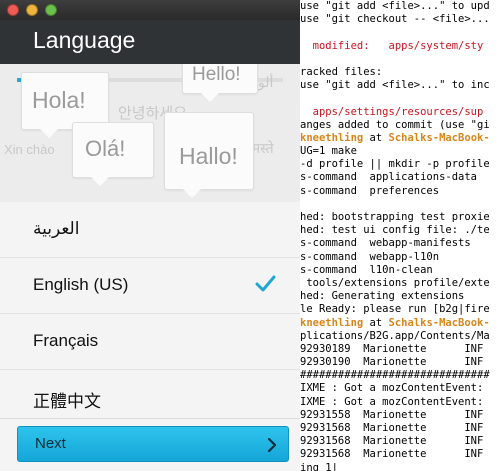  What do you see at coordinates (328, 151) in the screenshot?
I see `terminal-text: UG=1 make` at bounding box center [328, 151].